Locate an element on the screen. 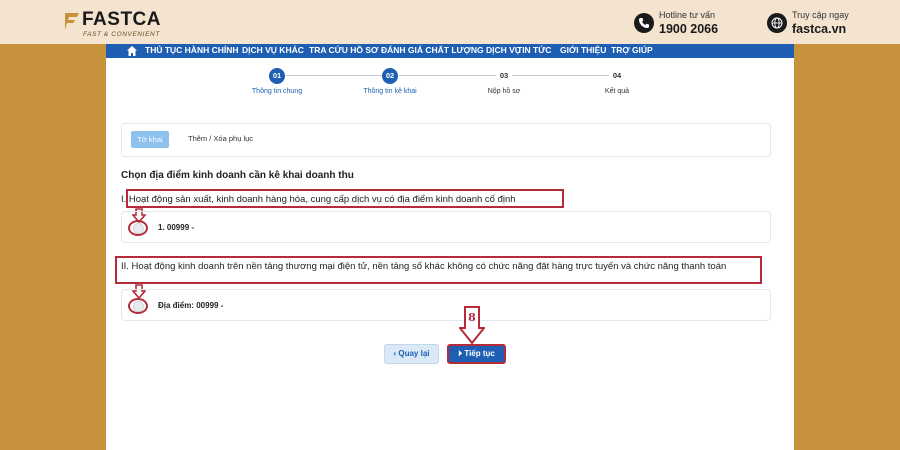 The width and height of the screenshot is (900, 450). tab-them-xoa-phu-luc: Thêm / Xóa phụ lục is located at coordinates (220, 138).